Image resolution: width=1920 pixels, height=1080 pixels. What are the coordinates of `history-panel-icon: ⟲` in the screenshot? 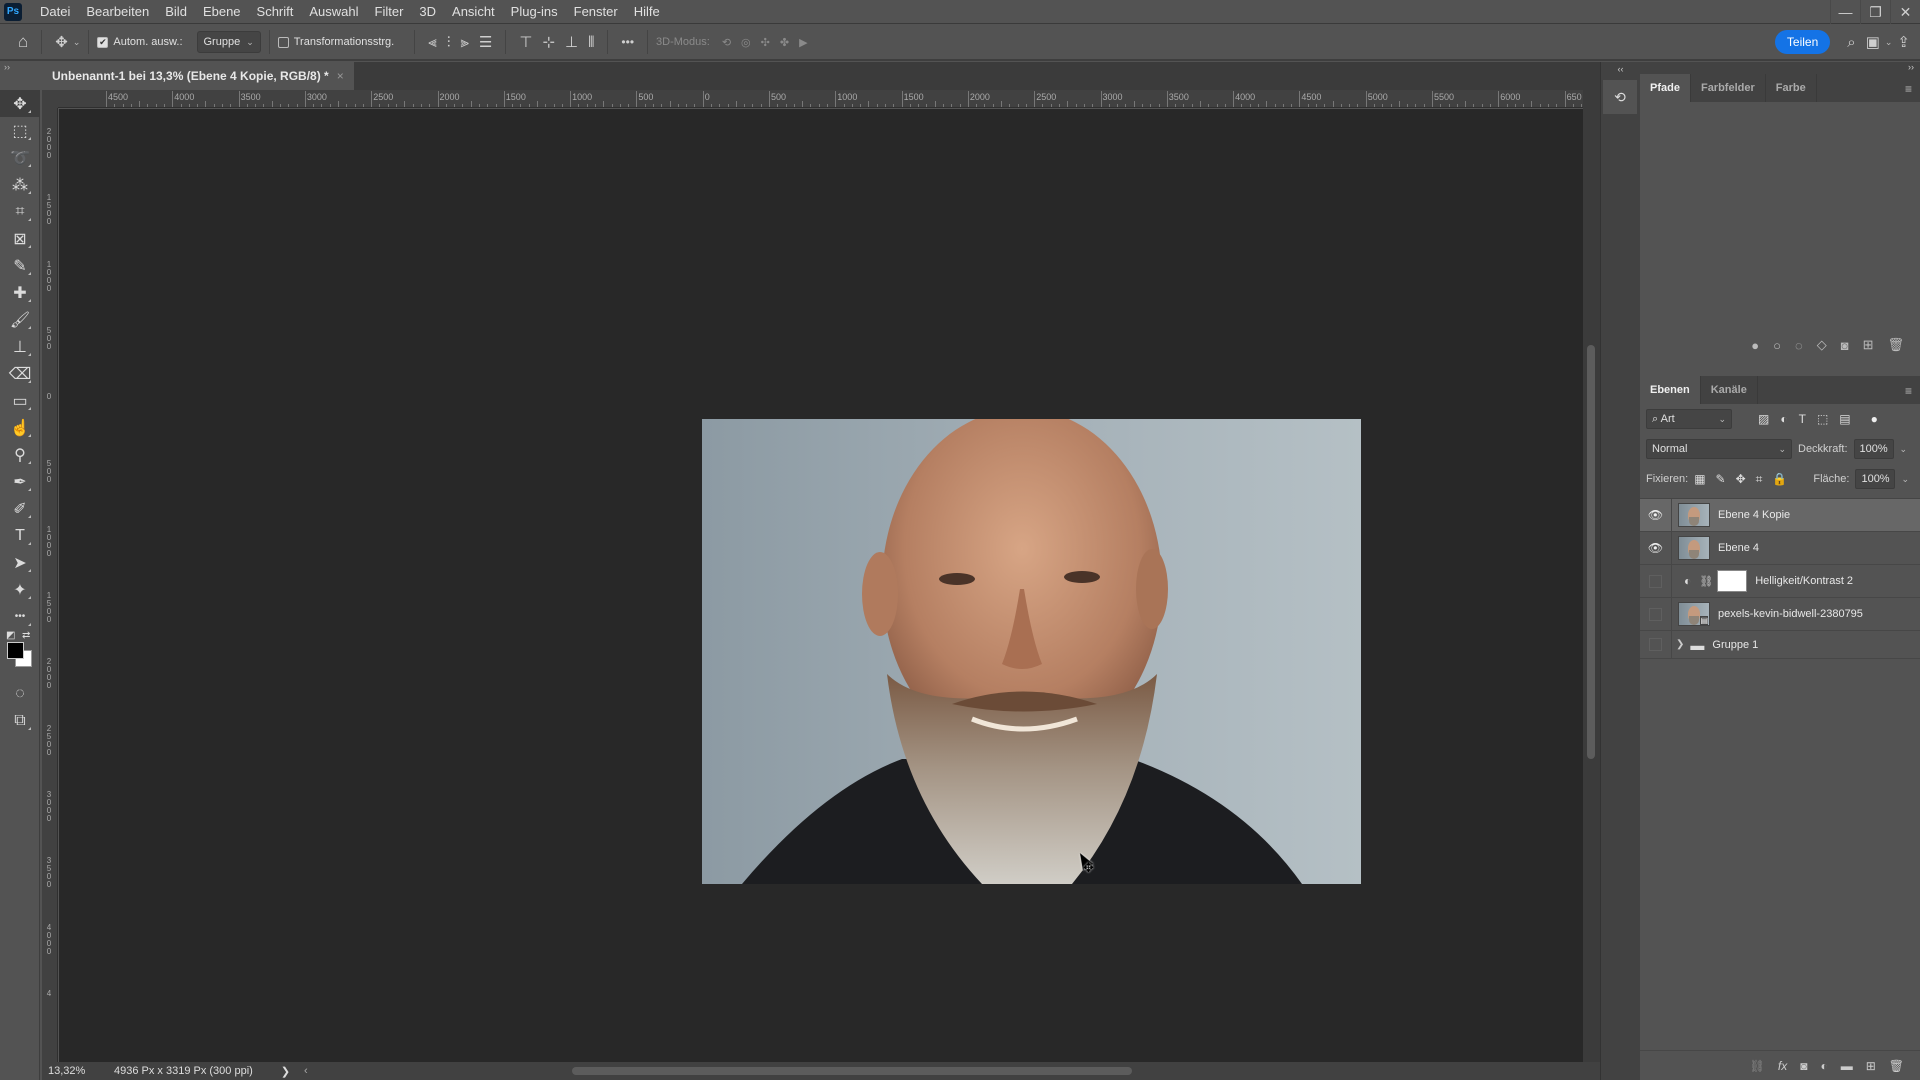 It's located at (1620, 97).